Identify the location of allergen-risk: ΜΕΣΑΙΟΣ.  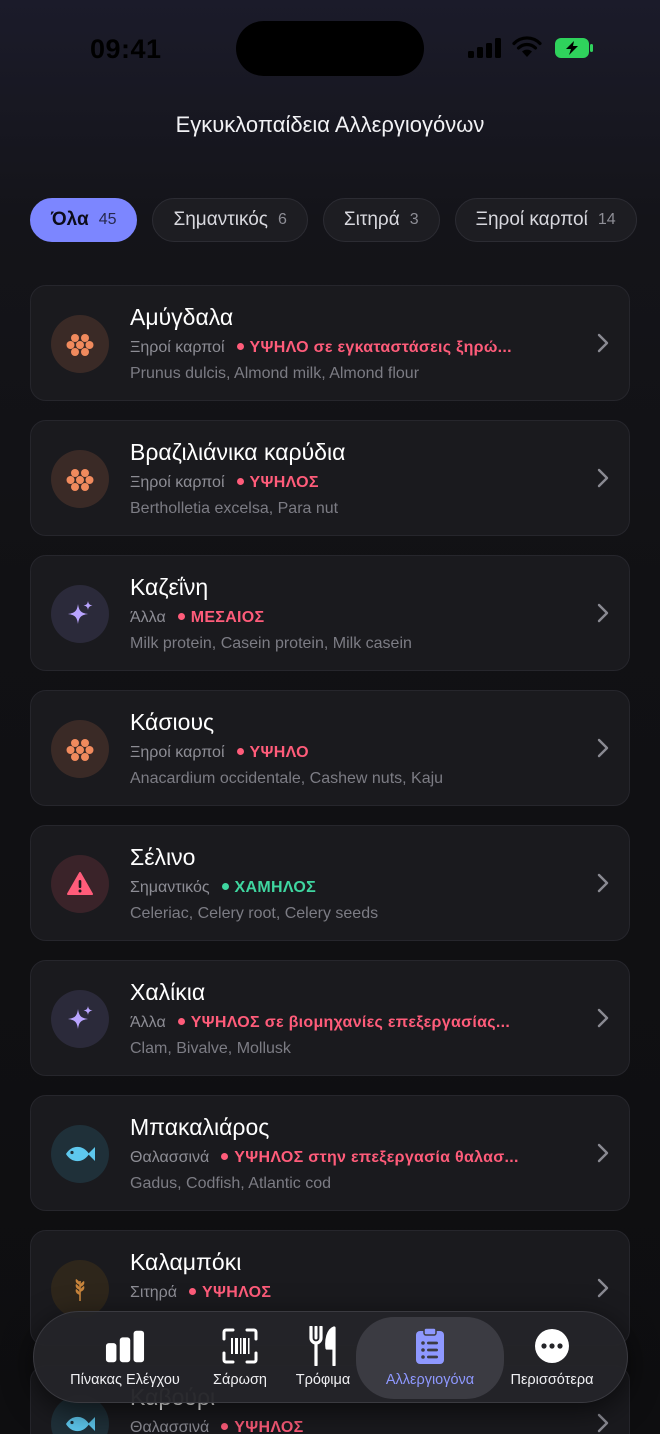
(227, 617).